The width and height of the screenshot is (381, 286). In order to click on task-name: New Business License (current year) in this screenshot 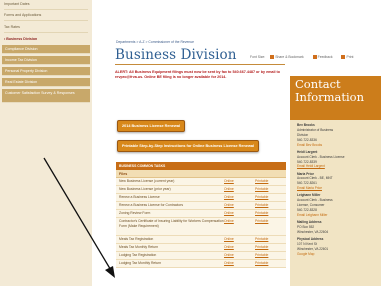, I will do `click(147, 181)`.